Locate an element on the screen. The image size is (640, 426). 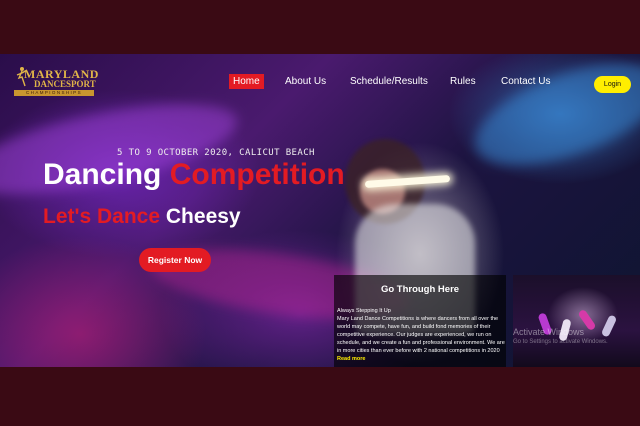
nav-about-us: About Us is located at coordinates (305, 81).